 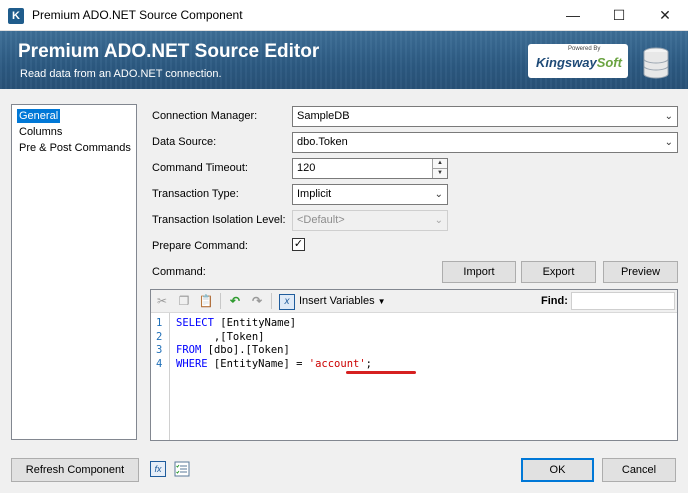 I want to click on spin-down-icon: ▼, so click(x=439, y=173).